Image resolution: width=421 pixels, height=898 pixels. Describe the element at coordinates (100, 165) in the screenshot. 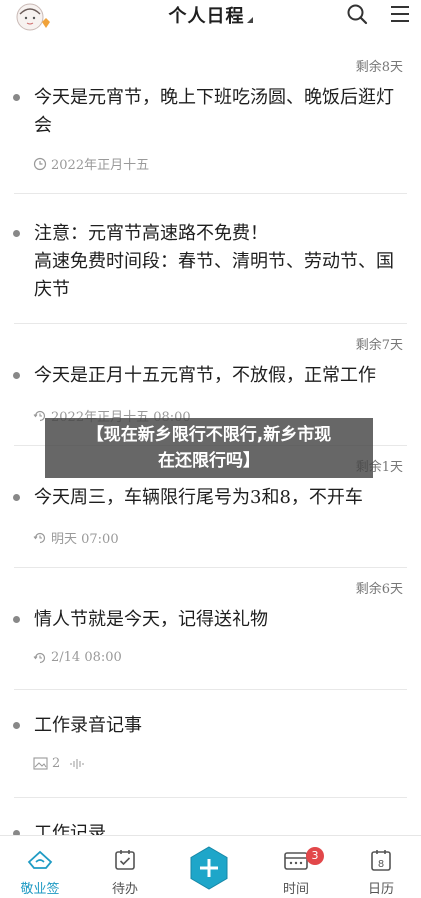

I see `meta-text: 2022年正月十五` at that location.